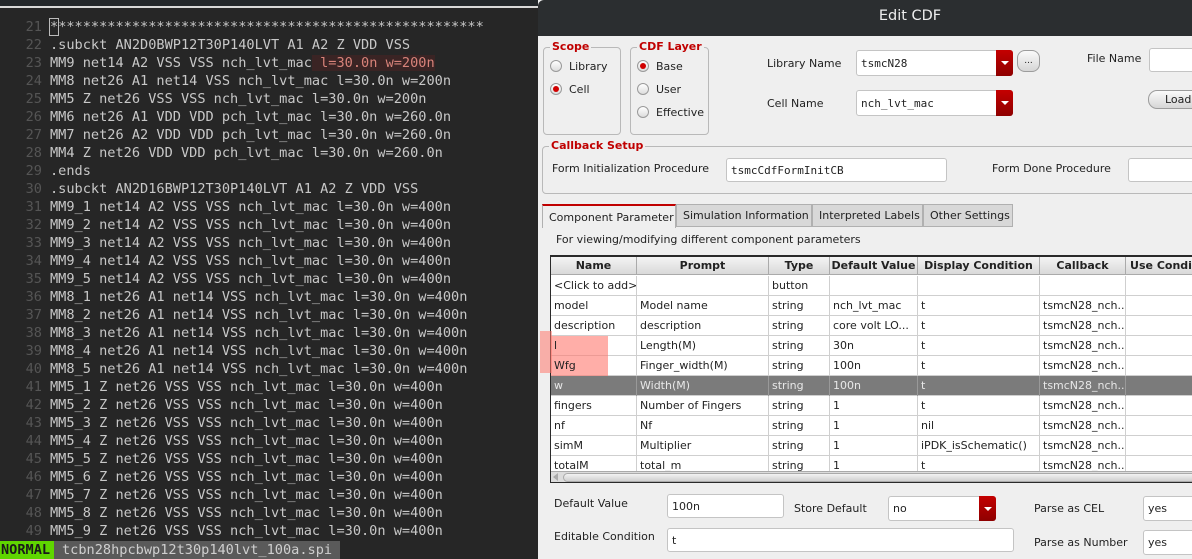  What do you see at coordinates (703, 446) in the screenshot?
I see `cell-prompt: Multiplier` at bounding box center [703, 446].